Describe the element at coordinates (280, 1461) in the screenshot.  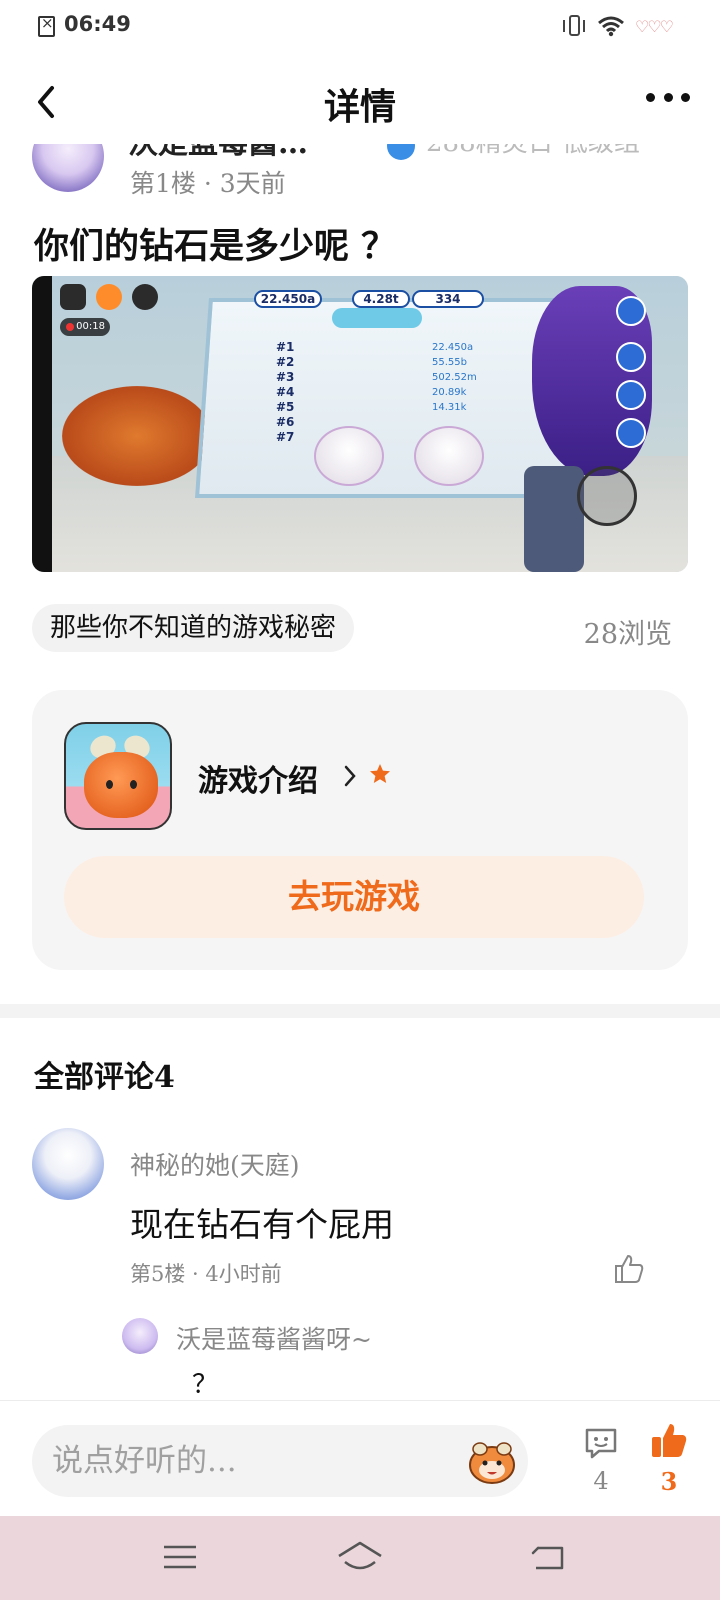
I see `comment-input` at that location.